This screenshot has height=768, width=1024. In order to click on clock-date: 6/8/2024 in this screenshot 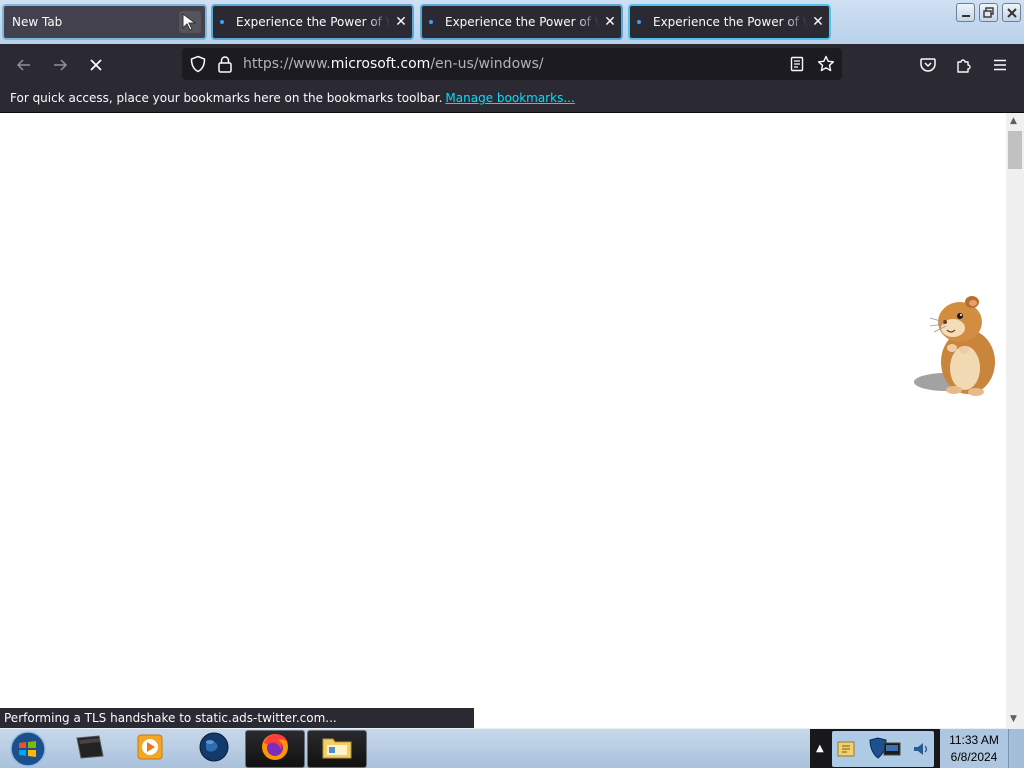, I will do `click(974, 757)`.